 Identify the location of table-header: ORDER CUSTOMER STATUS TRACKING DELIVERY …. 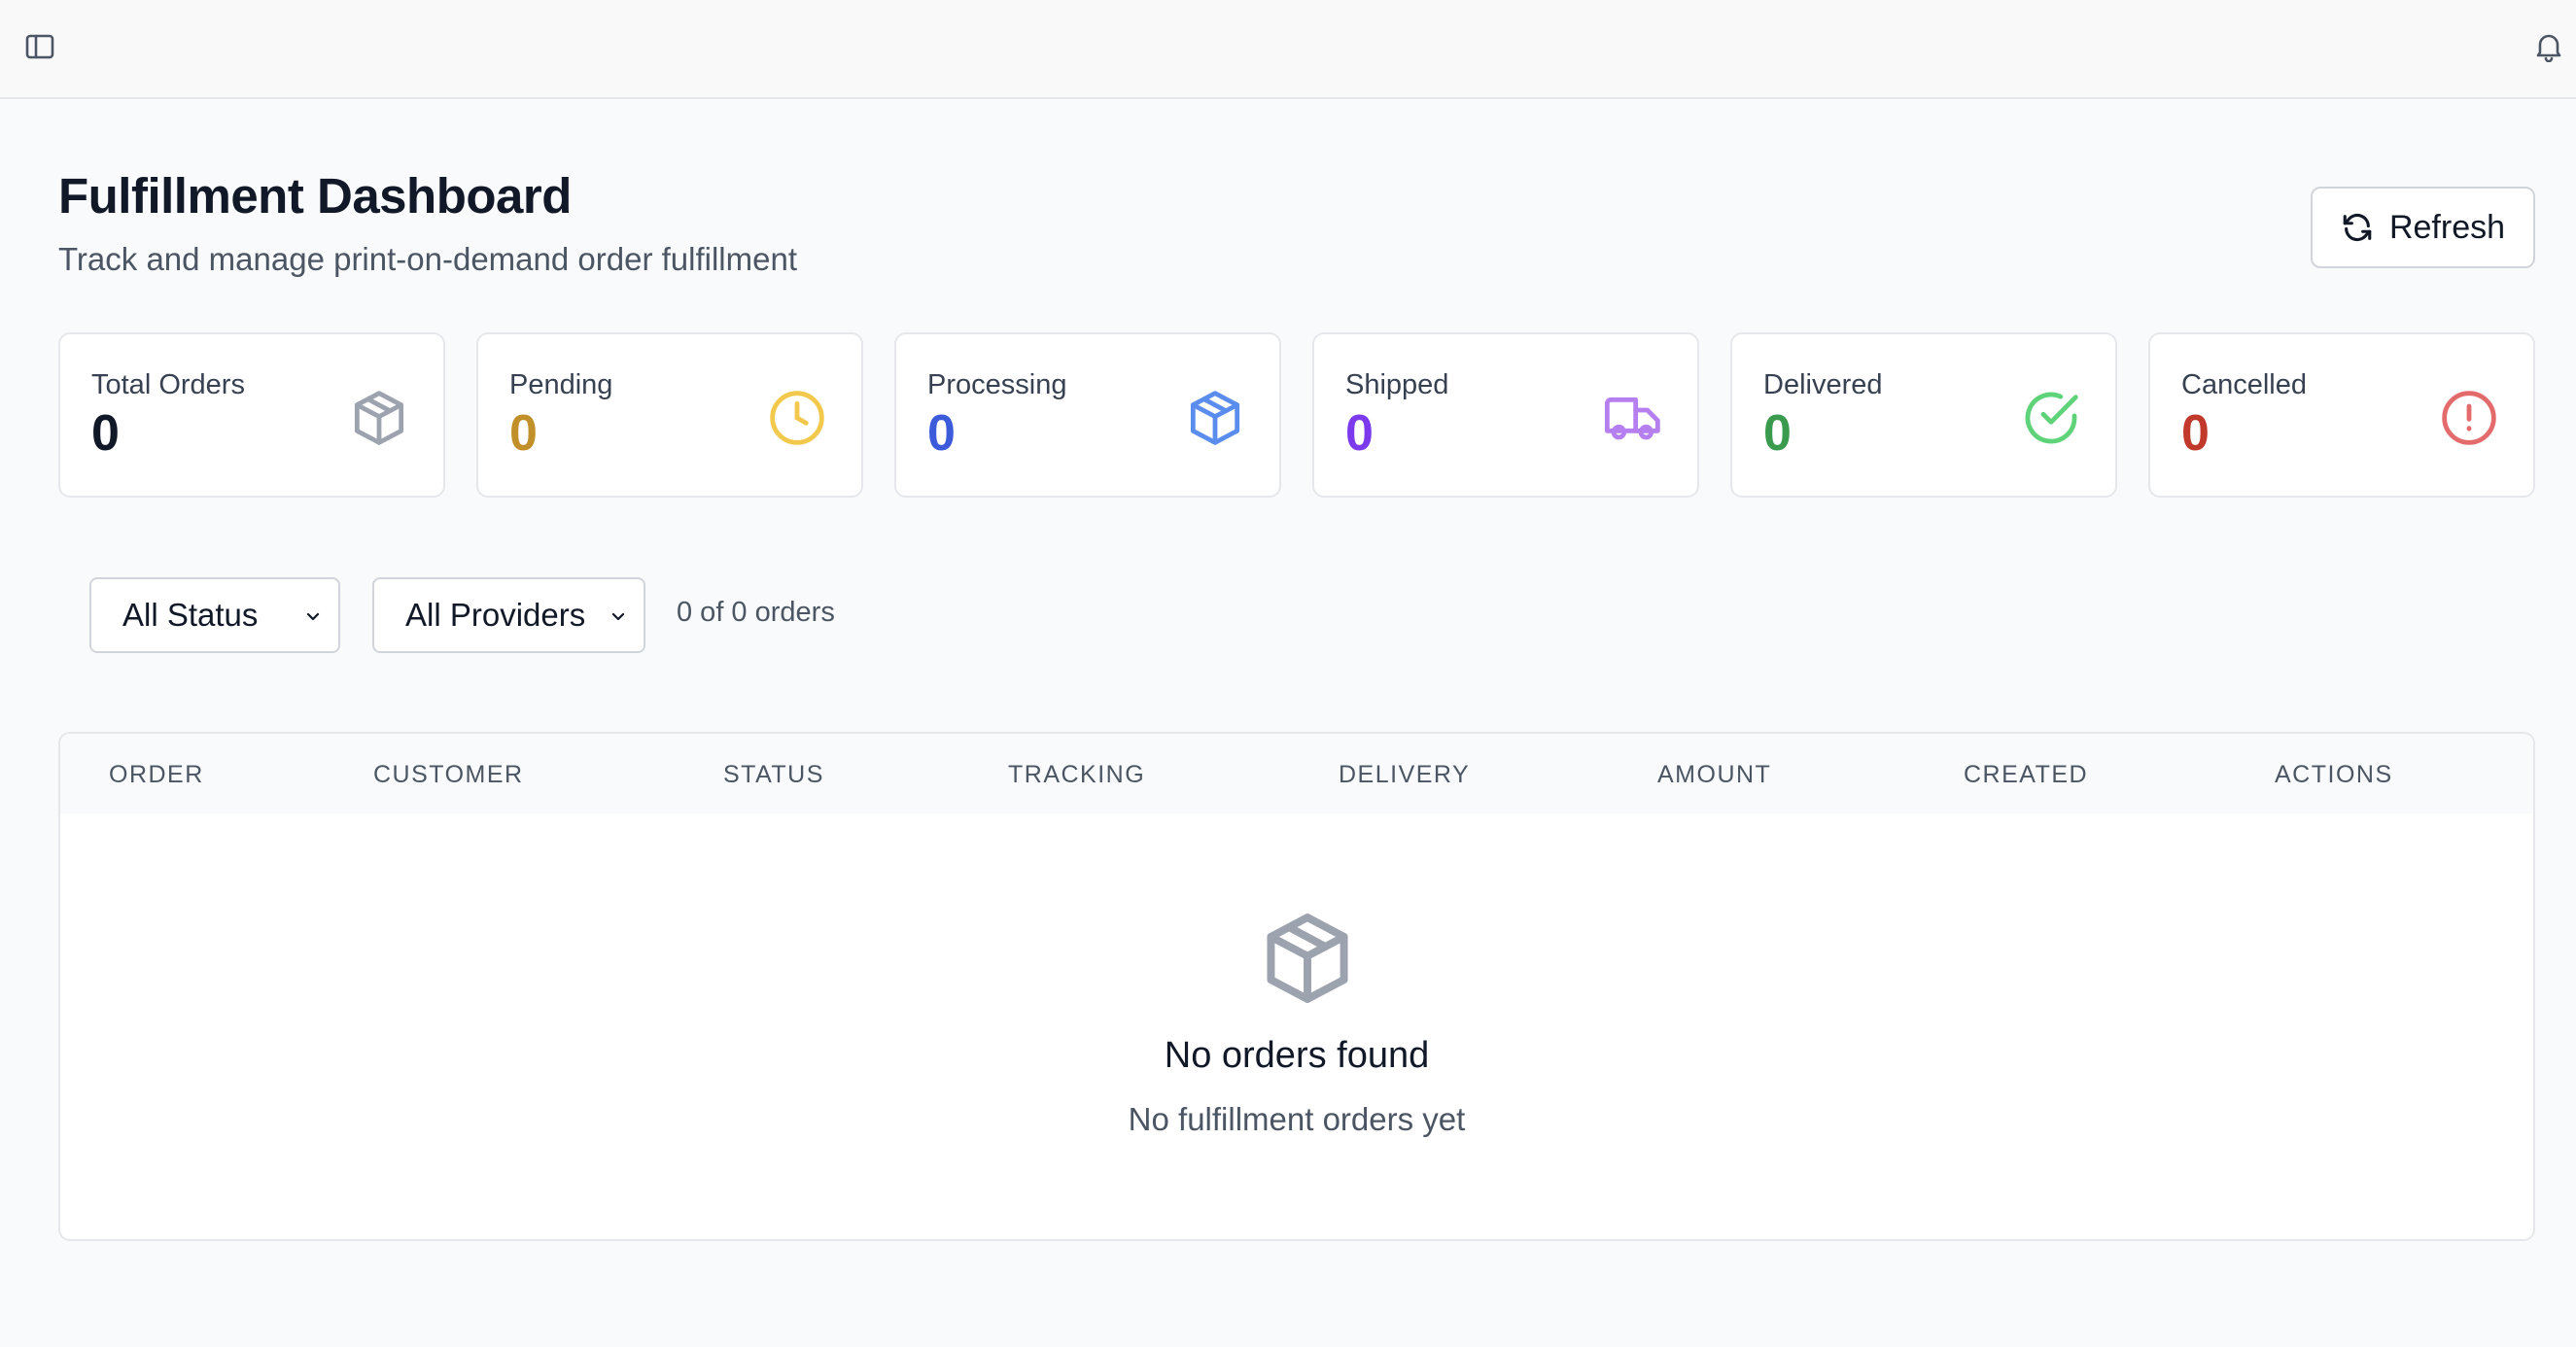
(1296, 773).